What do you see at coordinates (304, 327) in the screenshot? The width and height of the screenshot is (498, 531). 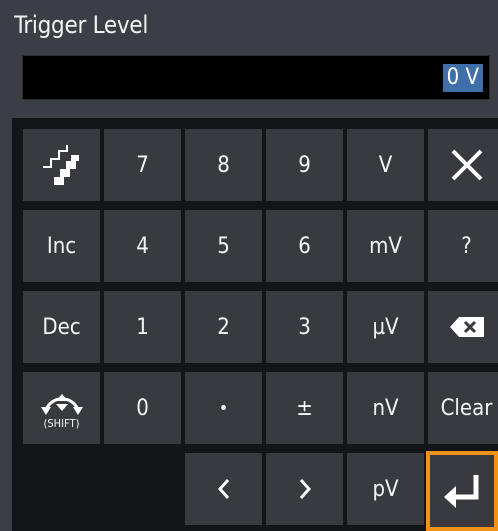 I see `key-3: 3` at bounding box center [304, 327].